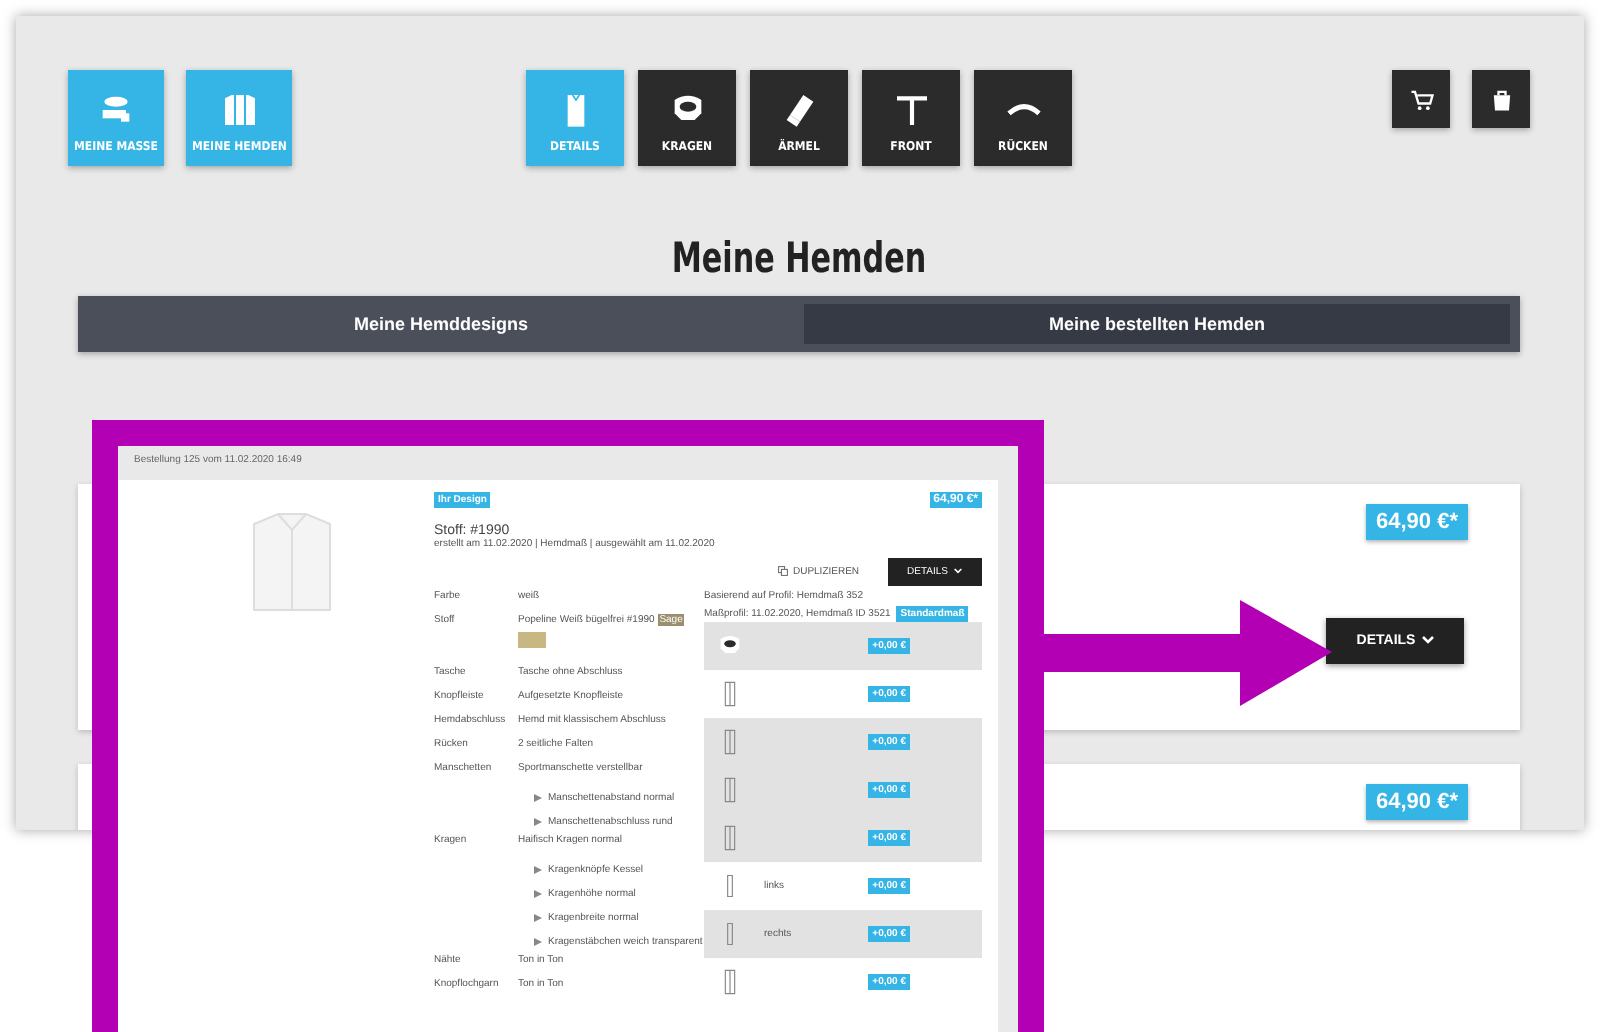 Image resolution: width=1600 pixels, height=1032 pixels. What do you see at coordinates (783, 571) in the screenshot?
I see `copy-icon` at bounding box center [783, 571].